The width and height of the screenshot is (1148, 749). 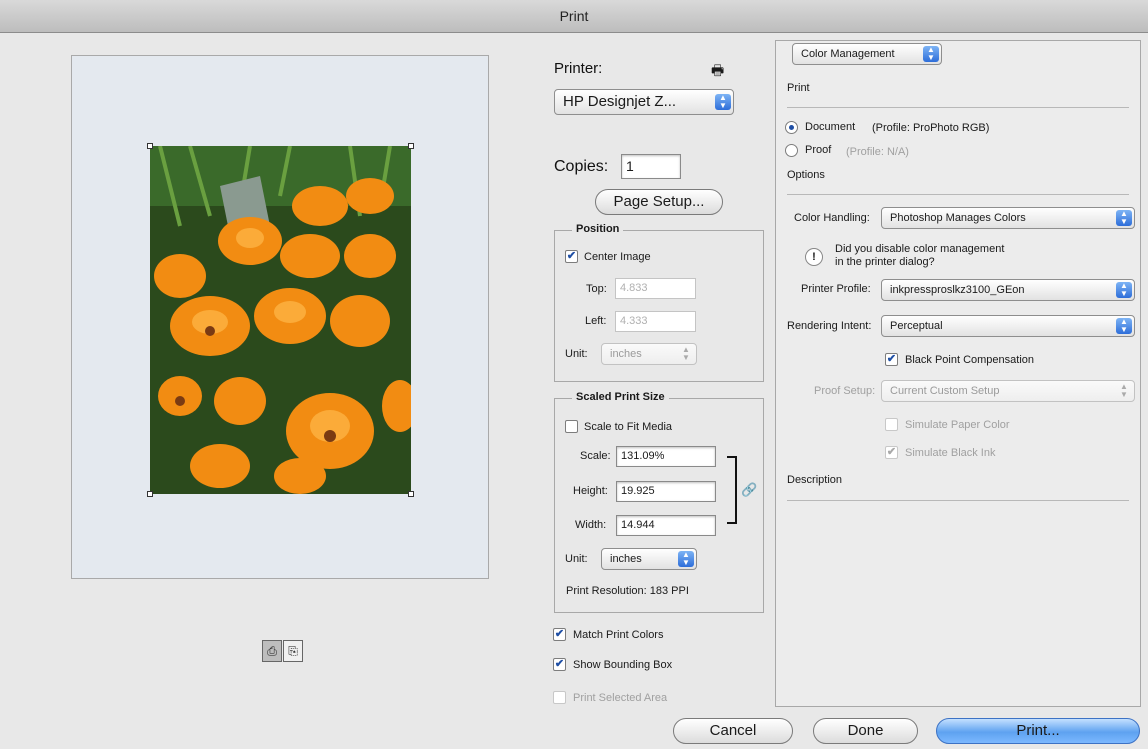 I want to click on poppy-photo, so click(x=280, y=320).